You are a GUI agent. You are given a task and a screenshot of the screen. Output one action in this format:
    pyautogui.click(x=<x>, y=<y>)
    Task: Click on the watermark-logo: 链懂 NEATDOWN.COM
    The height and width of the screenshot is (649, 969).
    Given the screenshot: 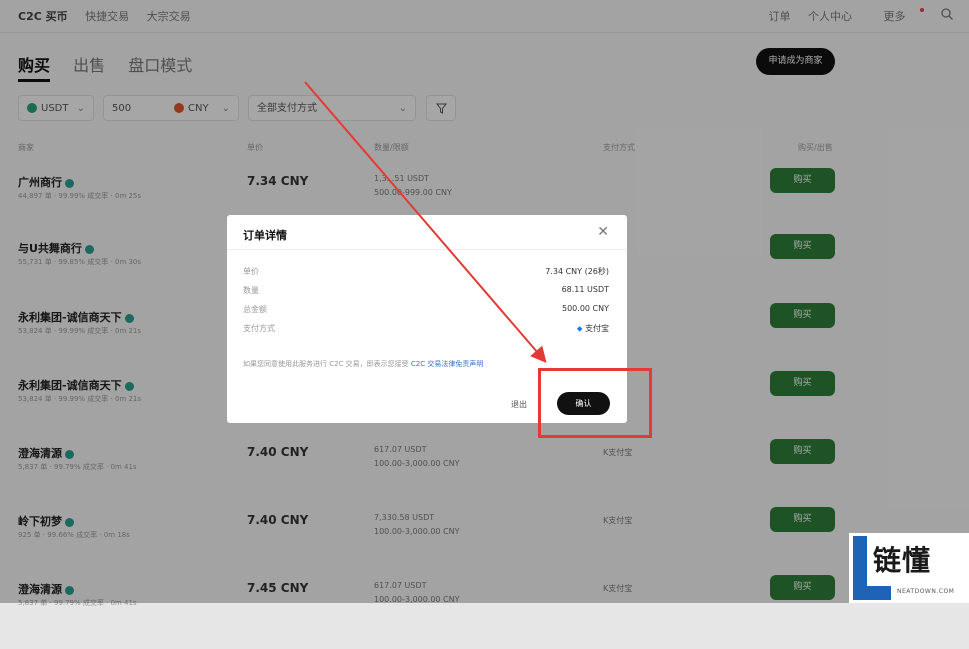 What is the action you would take?
    pyautogui.click(x=909, y=568)
    